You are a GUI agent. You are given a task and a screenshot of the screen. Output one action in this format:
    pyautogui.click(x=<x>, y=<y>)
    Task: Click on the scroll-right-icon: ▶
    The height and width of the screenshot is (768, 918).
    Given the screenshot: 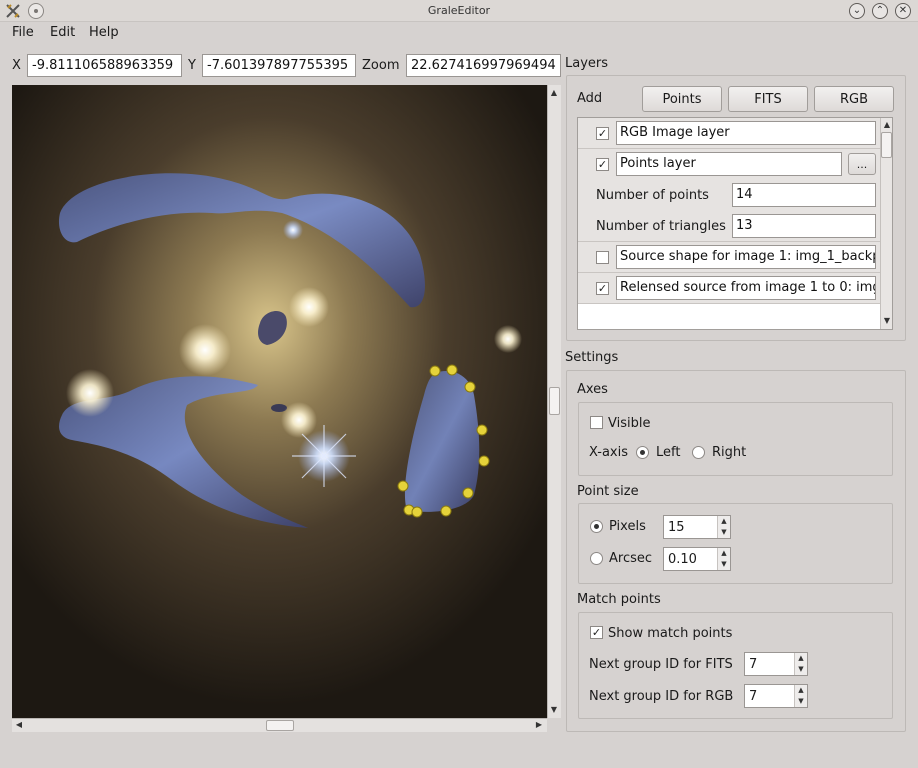 What is the action you would take?
    pyautogui.click(x=539, y=725)
    